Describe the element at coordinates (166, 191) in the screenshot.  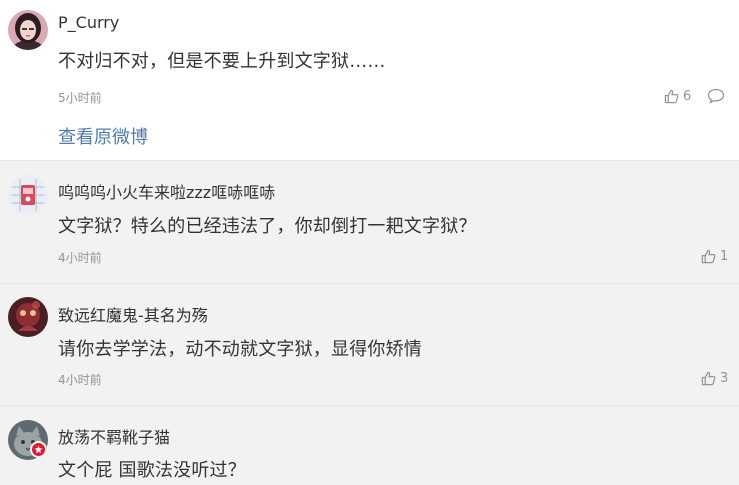
I see `username: 呜呜呜小火车来啦zzz哐哧哐哧` at that location.